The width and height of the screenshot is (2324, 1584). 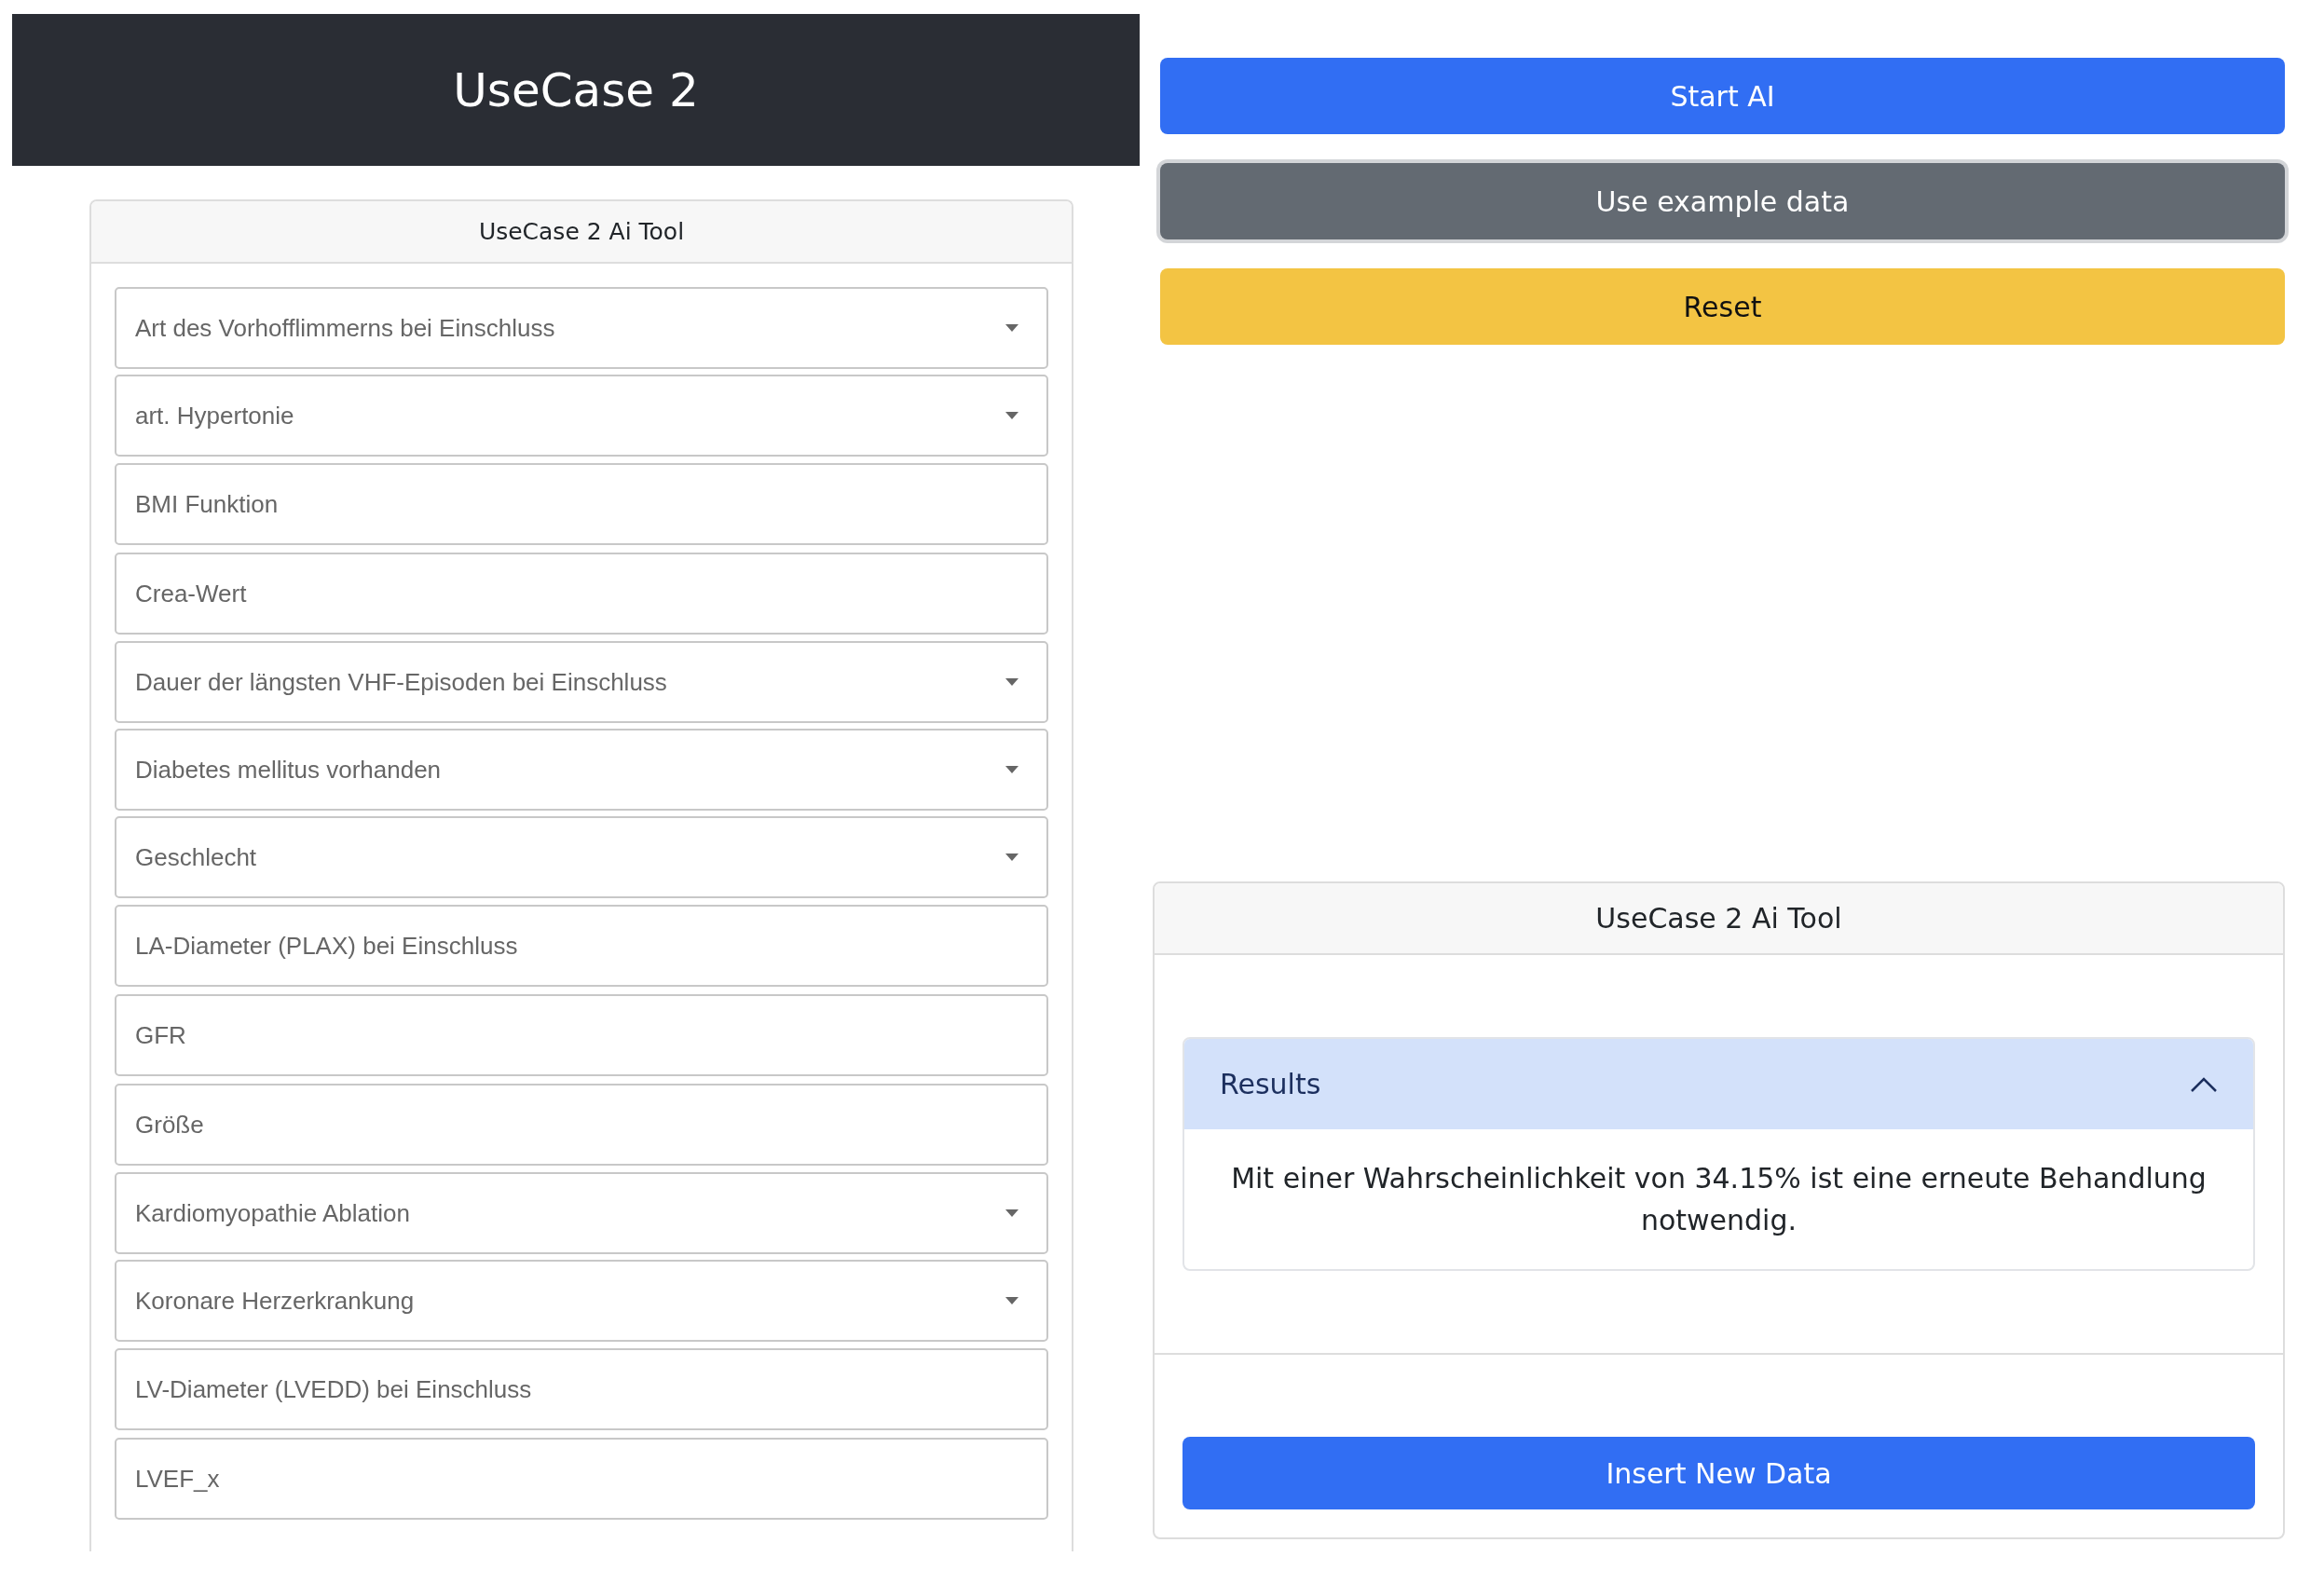 What do you see at coordinates (1718, 1084) in the screenshot?
I see `accordion-header: Results` at bounding box center [1718, 1084].